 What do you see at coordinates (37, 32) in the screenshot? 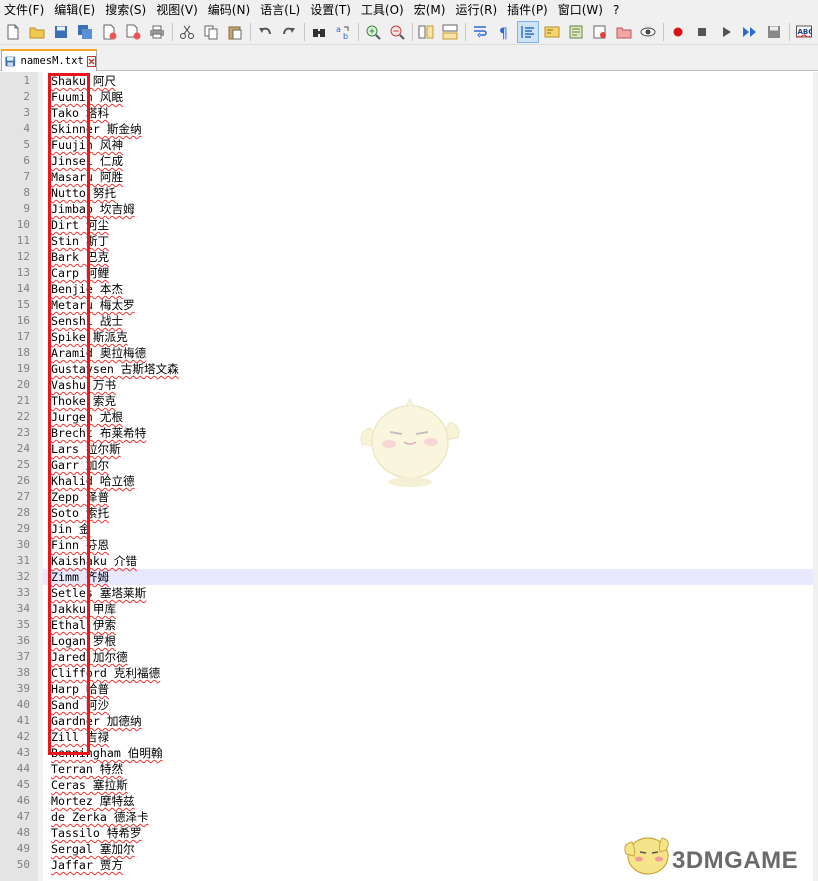
I see `open-file-button` at bounding box center [37, 32].